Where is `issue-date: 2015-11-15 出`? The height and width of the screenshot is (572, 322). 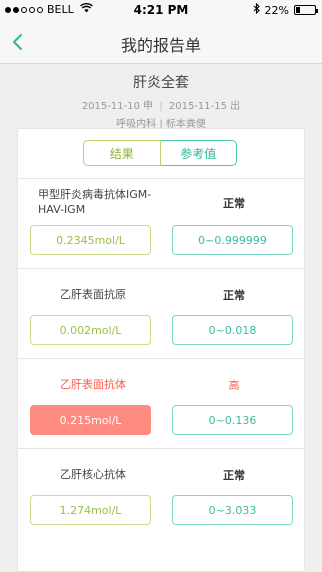
issue-date: 2015-11-15 出 is located at coordinates (204, 106).